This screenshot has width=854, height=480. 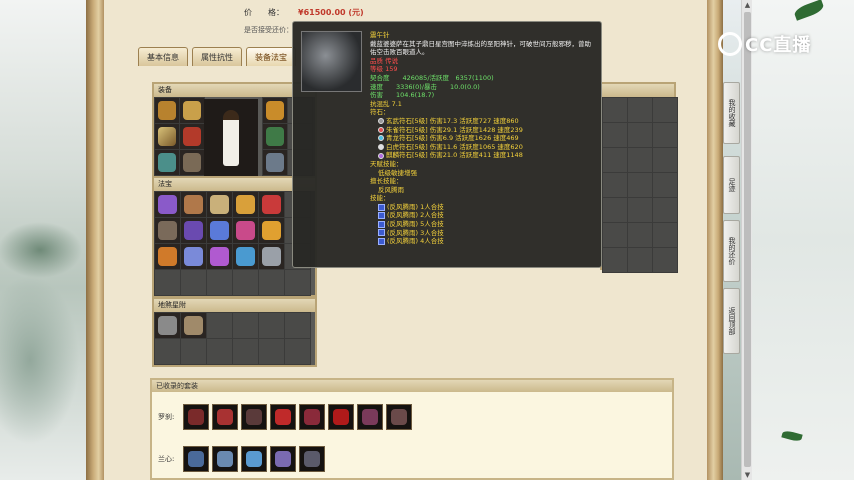 I want to click on item-stat: 契合度 426085/活跃度 6357(1100), so click(x=432, y=77).